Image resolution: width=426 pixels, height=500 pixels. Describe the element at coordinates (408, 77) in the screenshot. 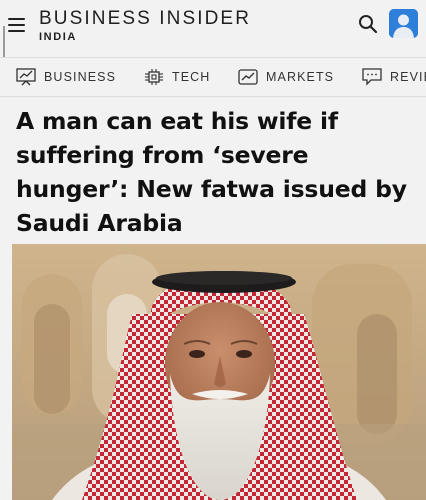

I see `nav-label-reviews: REVIE` at that location.